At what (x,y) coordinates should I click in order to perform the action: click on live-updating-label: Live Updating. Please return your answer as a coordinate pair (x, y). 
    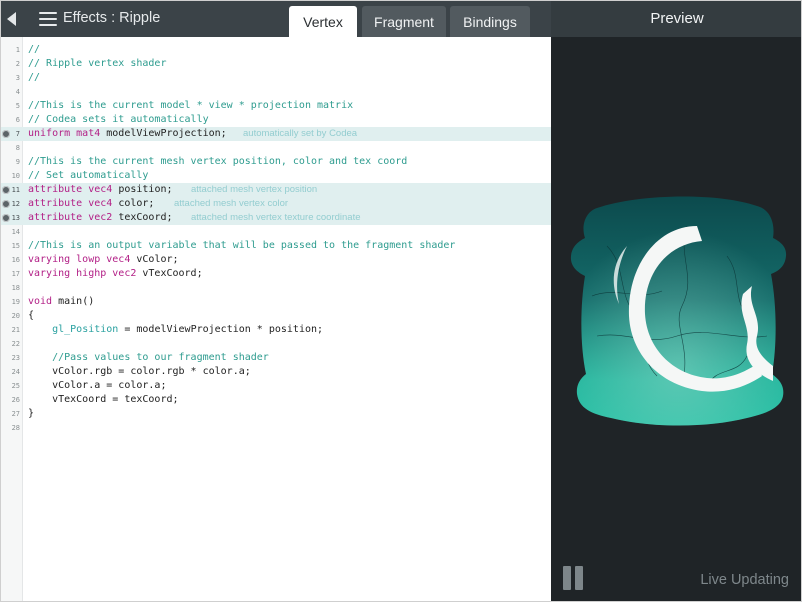
    Looking at the image, I should click on (744, 580).